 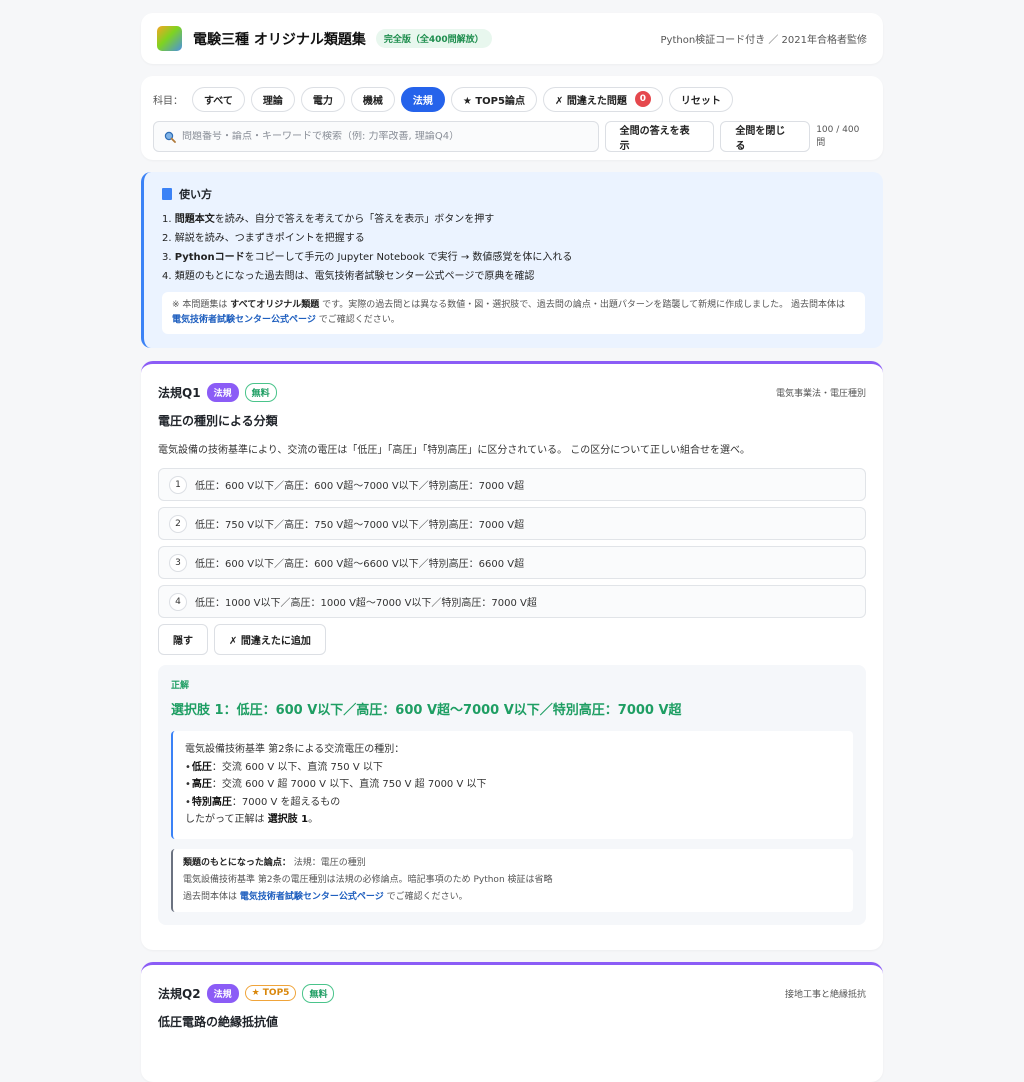 What do you see at coordinates (348, 276) in the screenshot?
I see `usage-step-4: 4. 類題のもとになった過去問は、電気技術者試験センター公式ページで原典を確認` at bounding box center [348, 276].